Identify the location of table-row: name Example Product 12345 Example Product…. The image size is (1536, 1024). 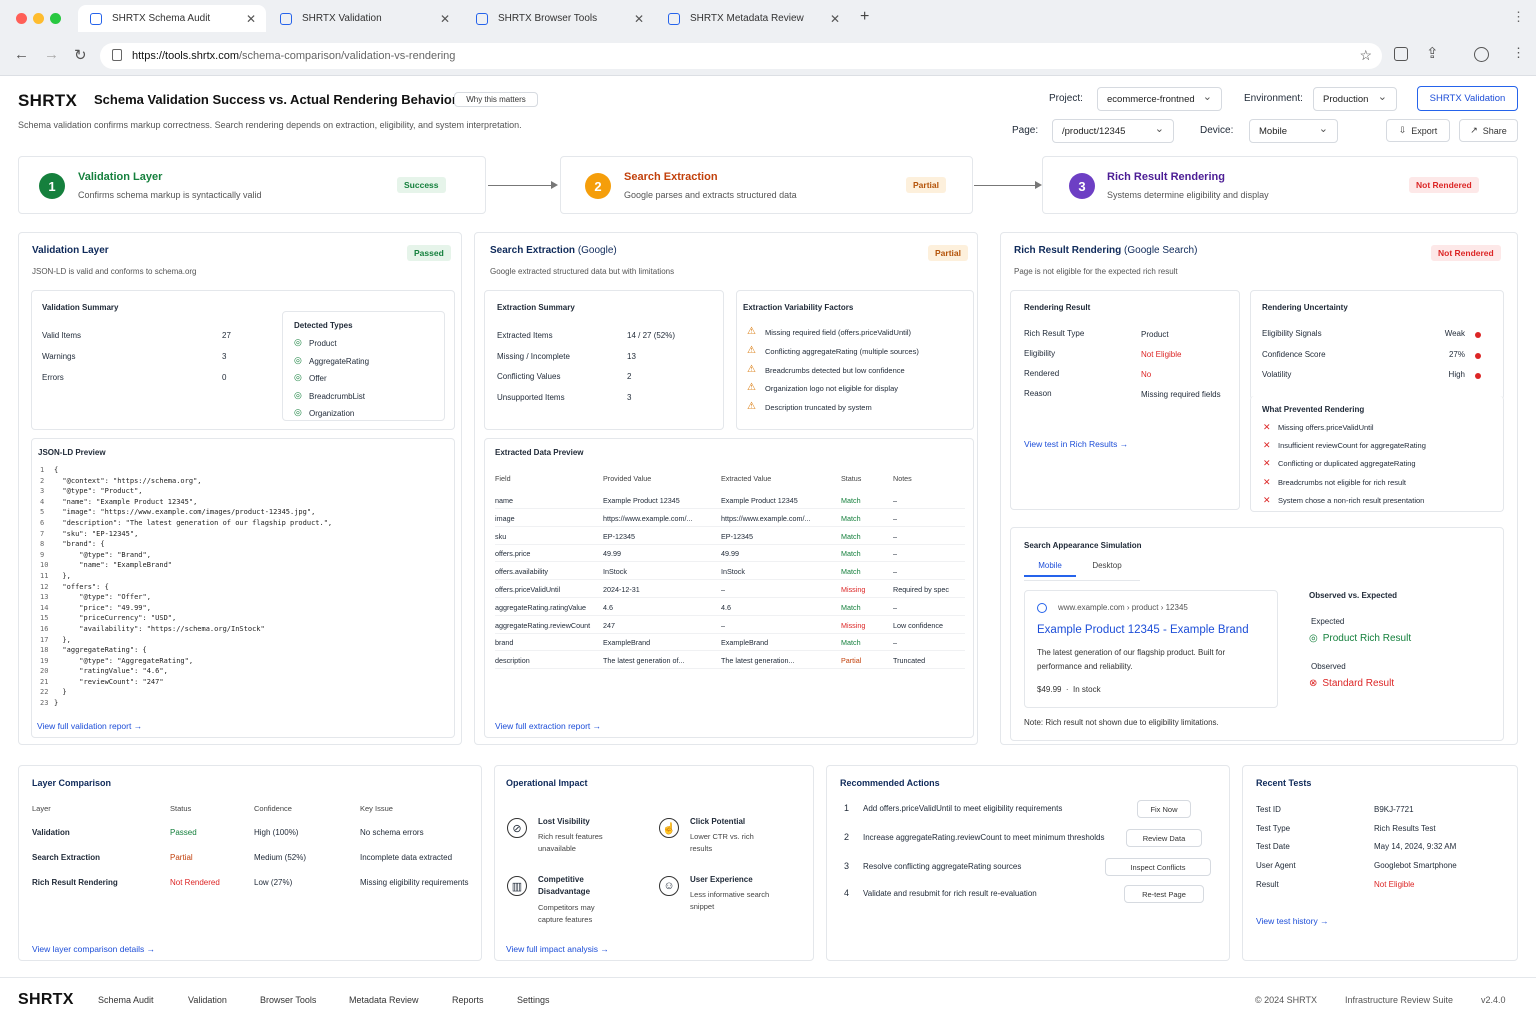
(730, 501).